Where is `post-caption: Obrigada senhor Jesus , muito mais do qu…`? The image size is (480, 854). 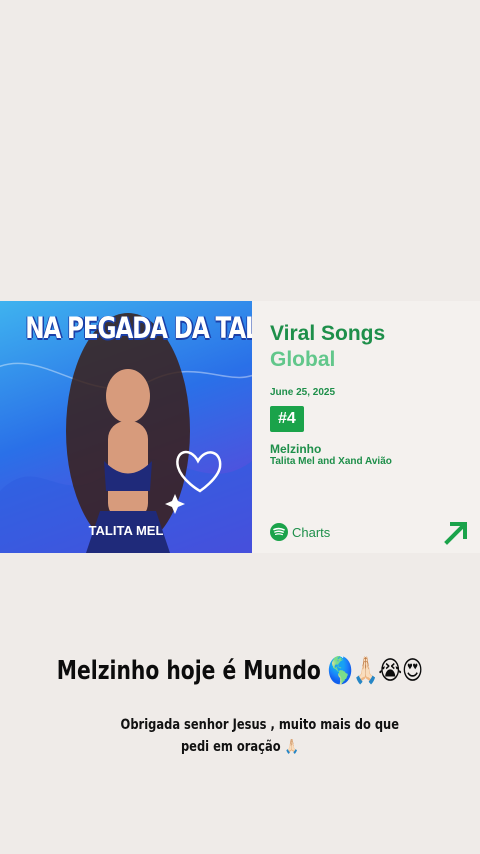 post-caption: Obrigada senhor Jesus , muito mais do qu… is located at coordinates (244, 736).